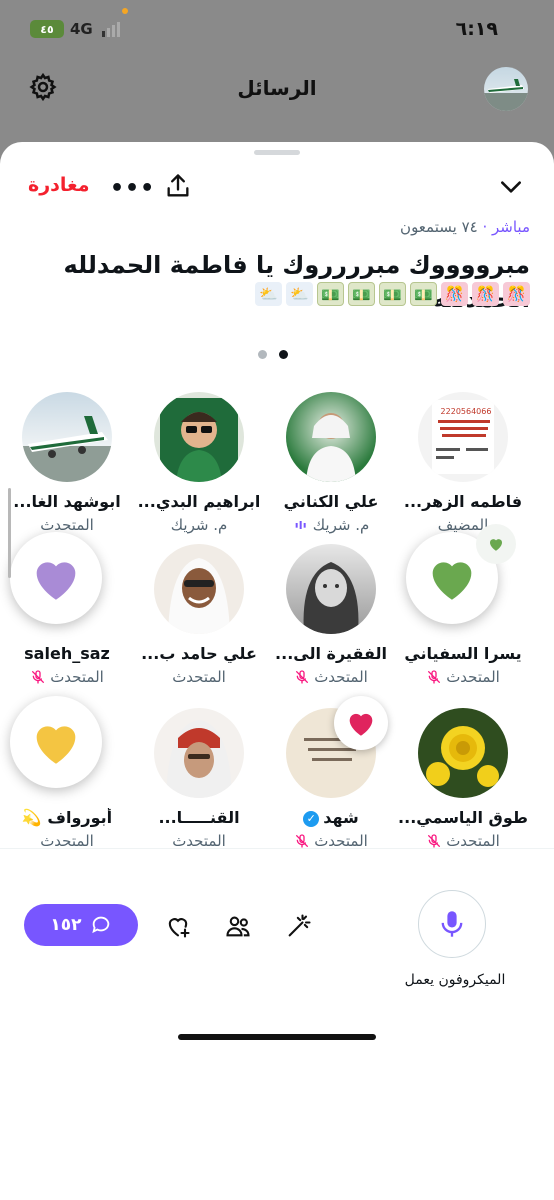 Image resolution: width=554 pixels, height=1200 pixels. I want to click on participant-card: يسرا السفياني المتحدث, so click(463, 609).